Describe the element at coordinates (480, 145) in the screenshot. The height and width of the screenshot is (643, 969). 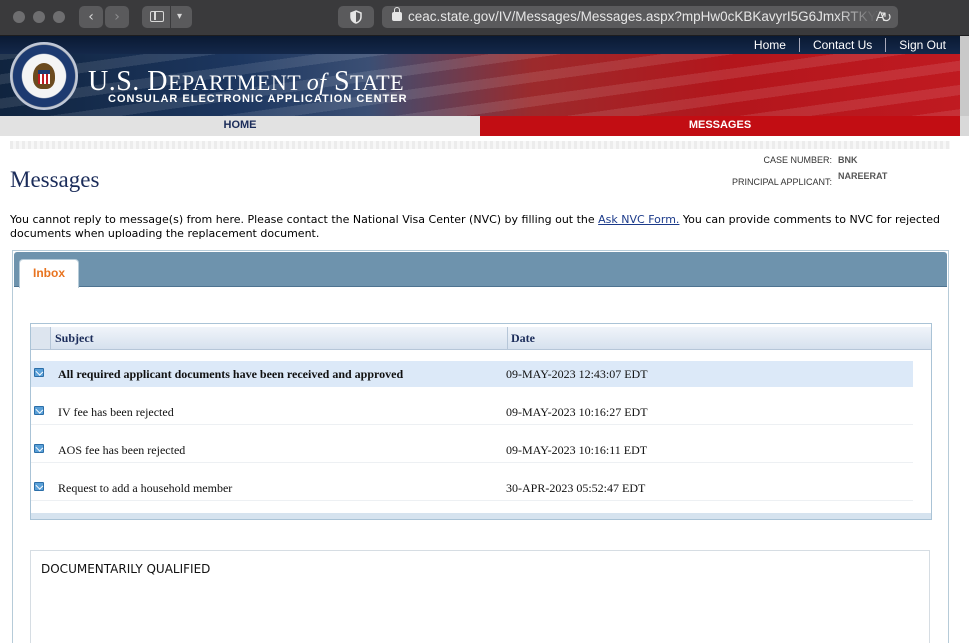
I see `divider` at that location.